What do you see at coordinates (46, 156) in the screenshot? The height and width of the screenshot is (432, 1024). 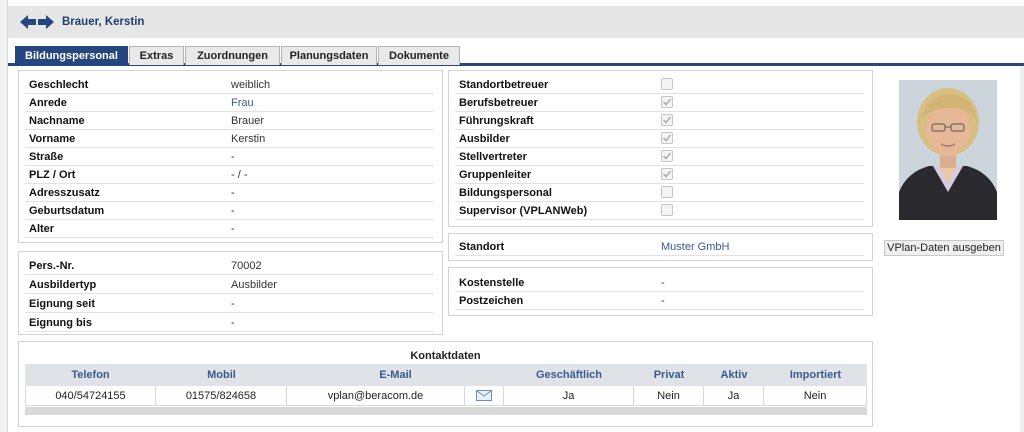 I see `field-label: Straße` at bounding box center [46, 156].